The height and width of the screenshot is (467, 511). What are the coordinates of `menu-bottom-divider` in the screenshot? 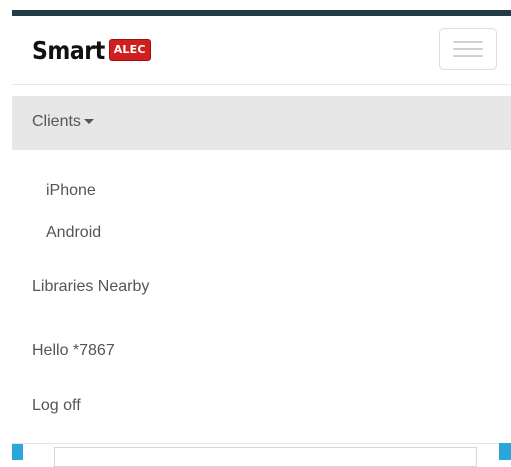 It's located at (255, 443).